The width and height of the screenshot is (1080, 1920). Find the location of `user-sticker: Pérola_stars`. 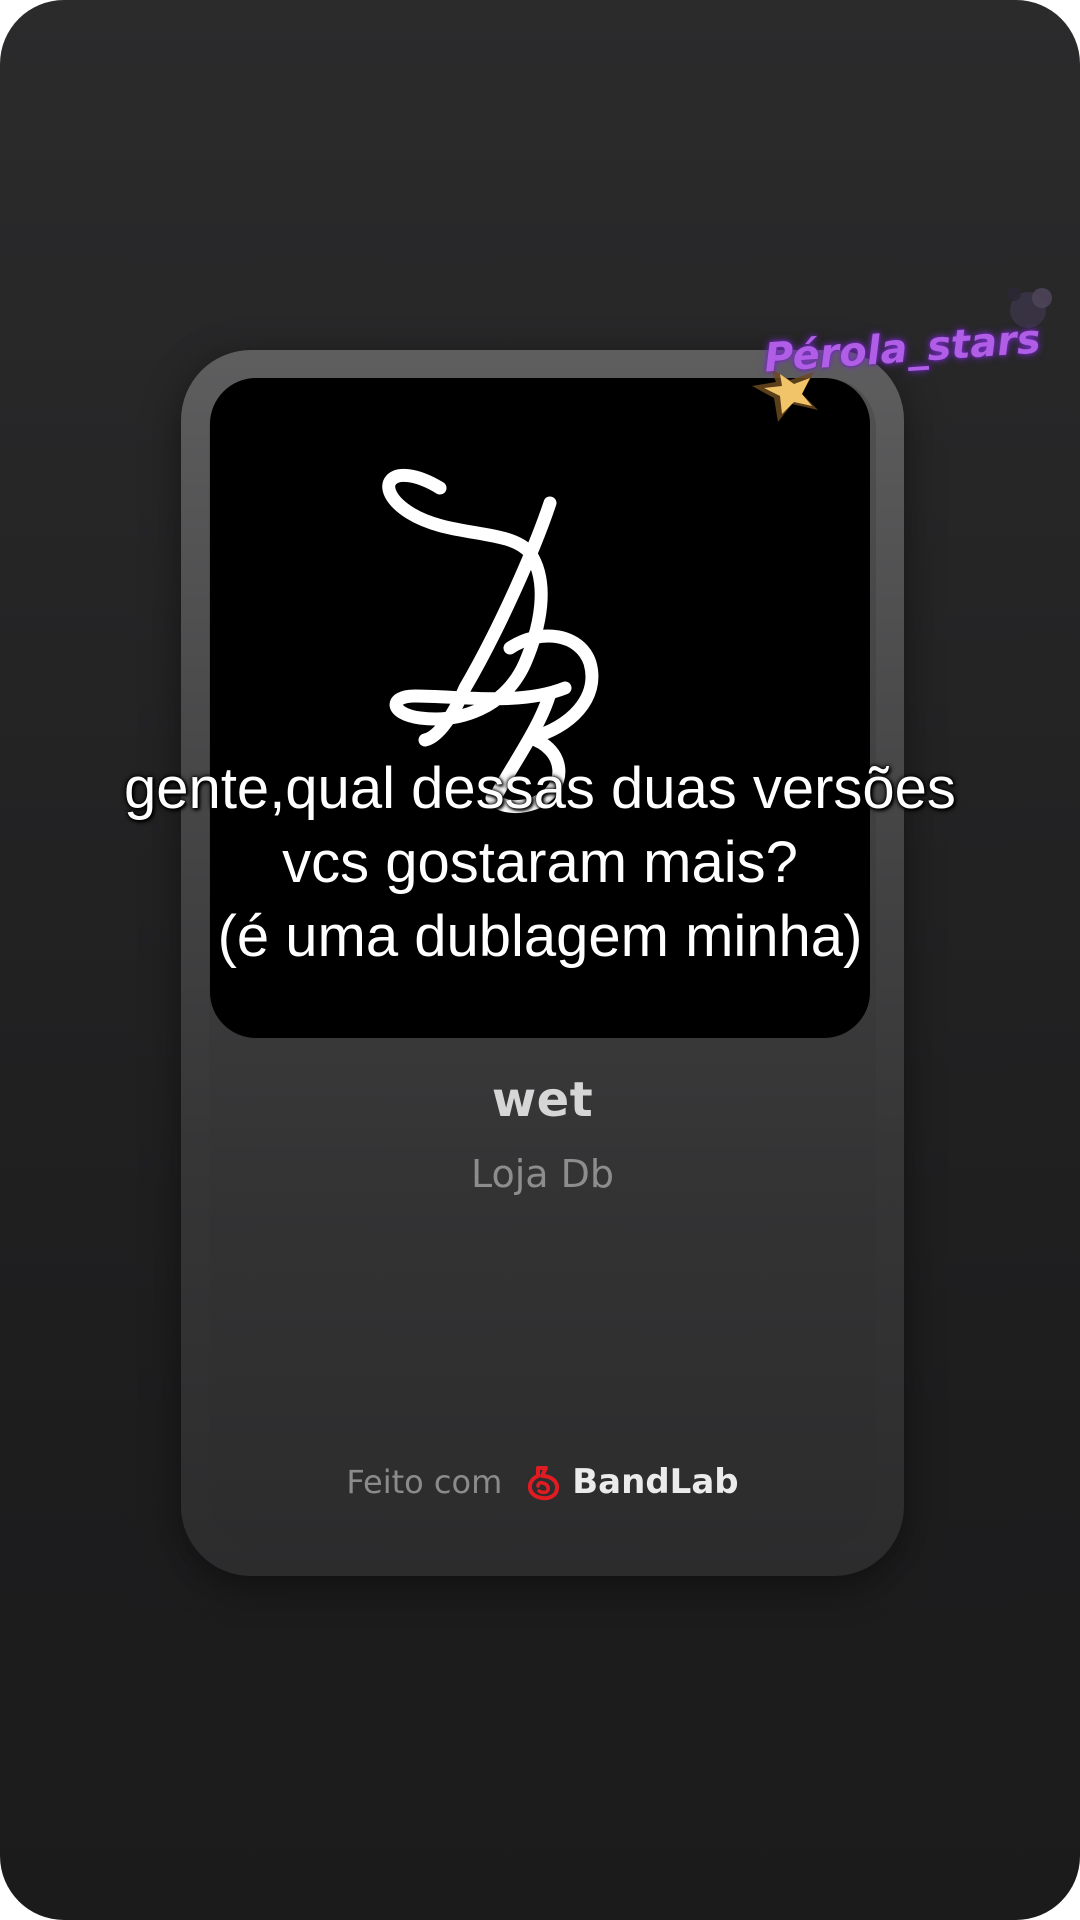

user-sticker: Pérola_stars is located at coordinates (900, 355).